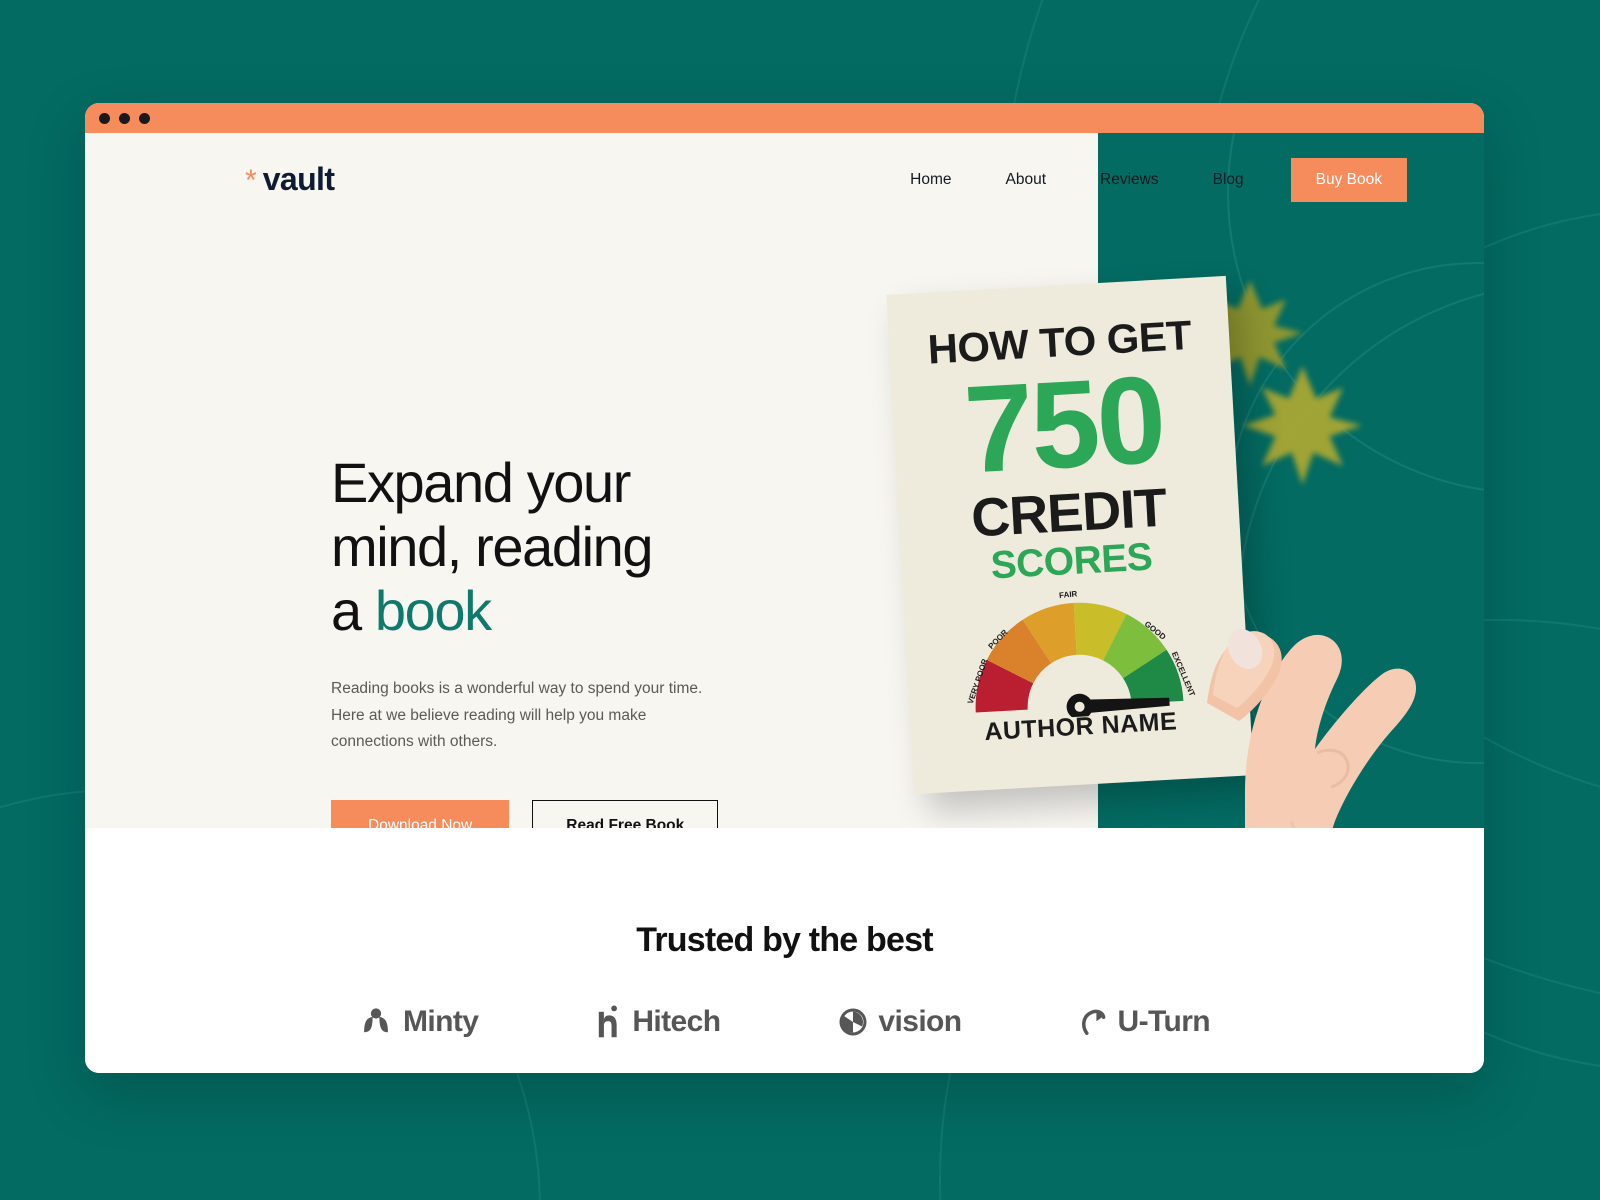  What do you see at coordinates (104, 118) in the screenshot?
I see `window-close-dot` at bounding box center [104, 118].